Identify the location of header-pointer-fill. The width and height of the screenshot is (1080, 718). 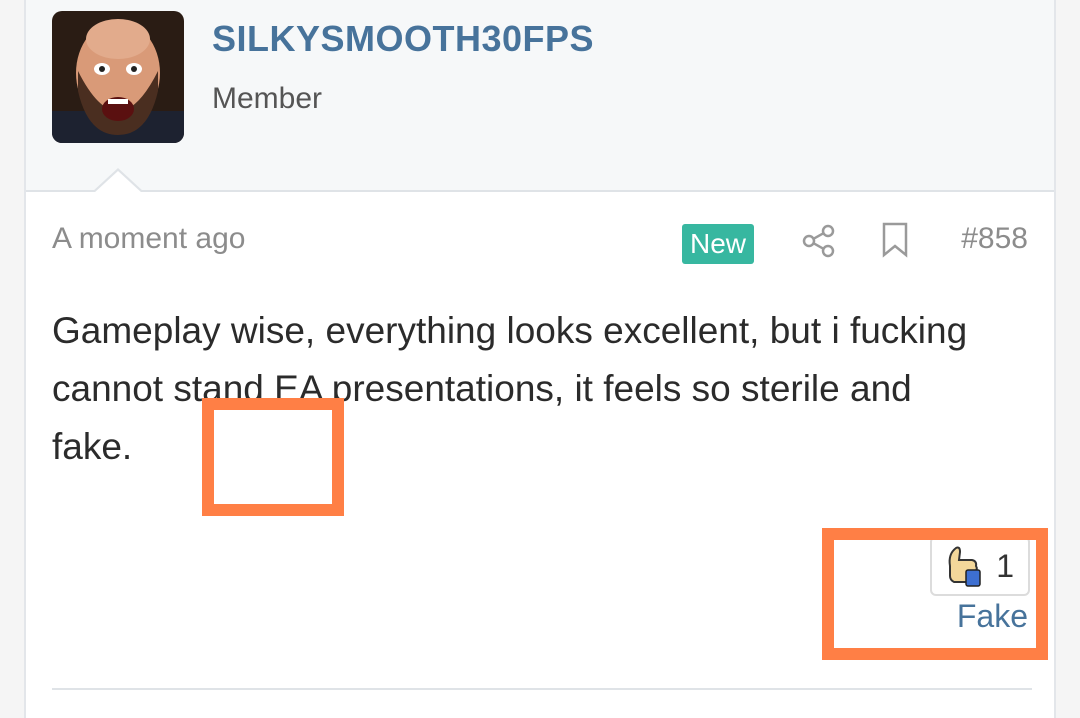
(118, 182).